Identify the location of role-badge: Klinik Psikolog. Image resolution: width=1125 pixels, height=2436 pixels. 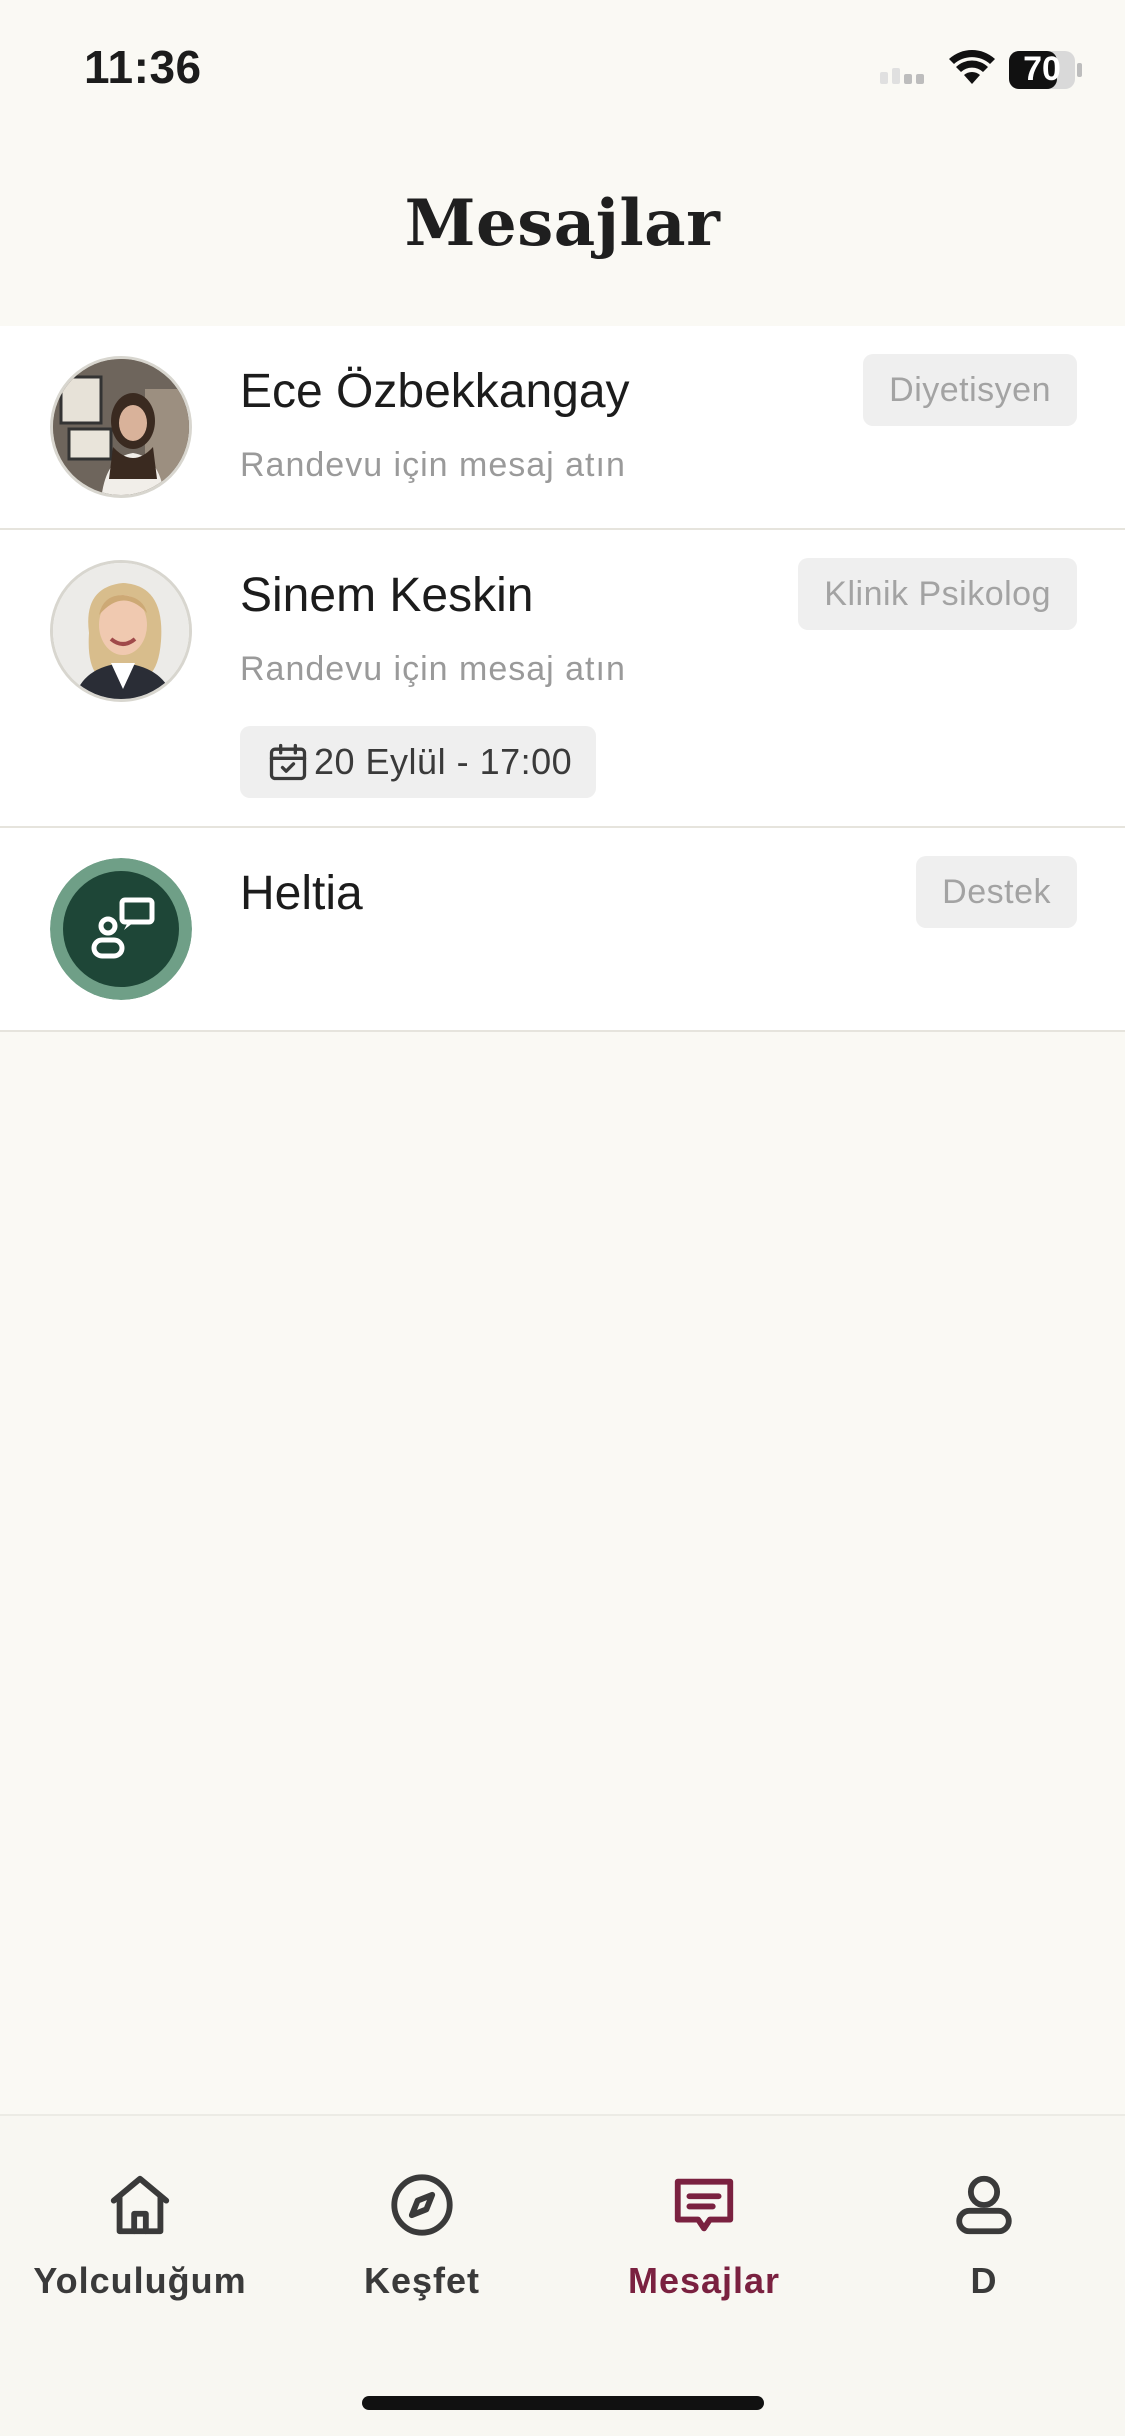
(937, 594).